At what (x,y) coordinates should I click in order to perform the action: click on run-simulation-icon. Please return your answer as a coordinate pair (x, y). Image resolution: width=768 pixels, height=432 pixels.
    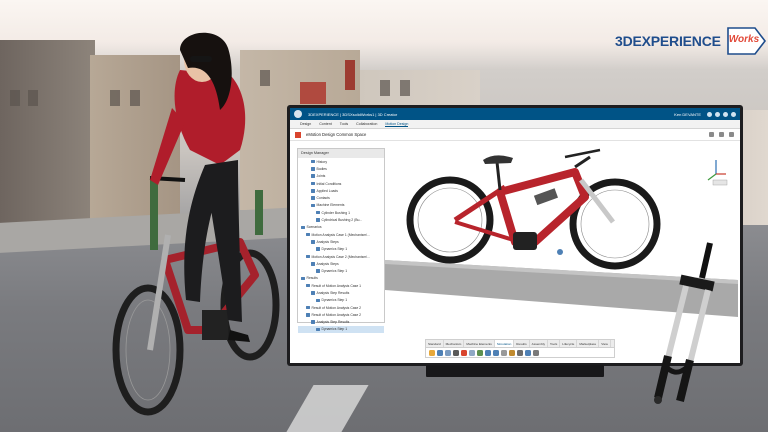
    Looking at the image, I should click on (432, 352).